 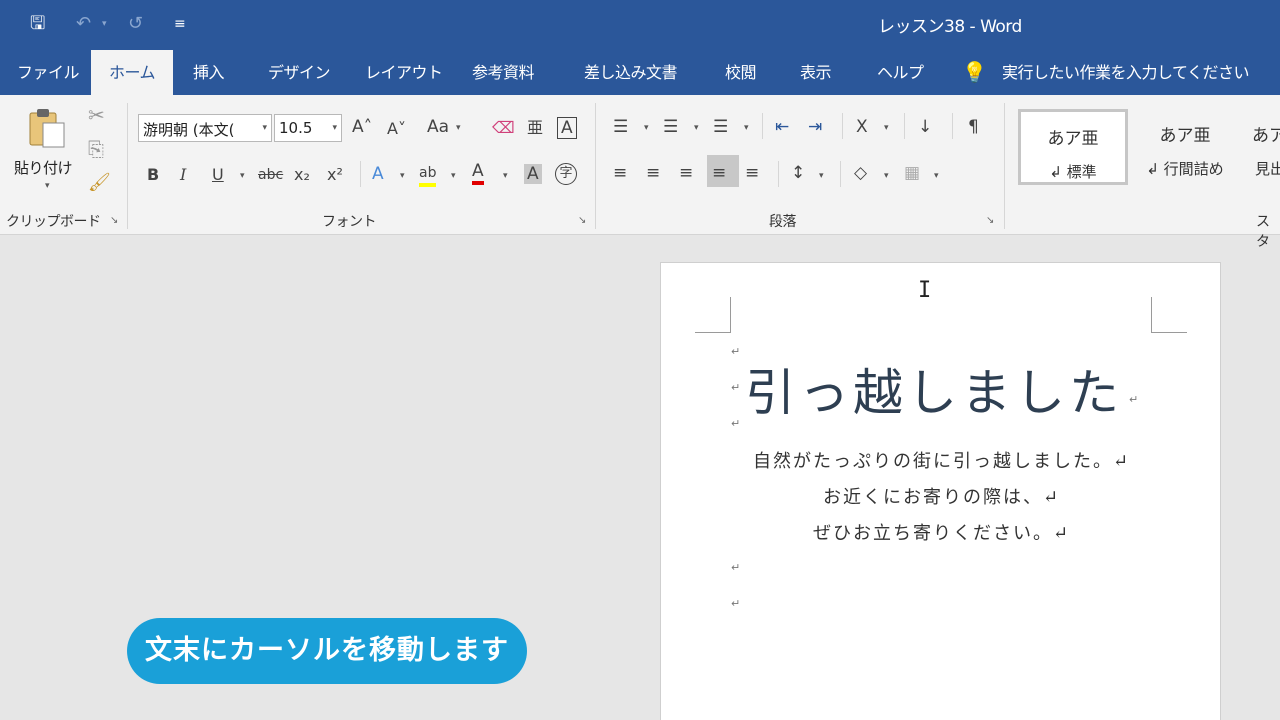 I want to click on tab-layout: レイアウト, so click(x=404, y=72).